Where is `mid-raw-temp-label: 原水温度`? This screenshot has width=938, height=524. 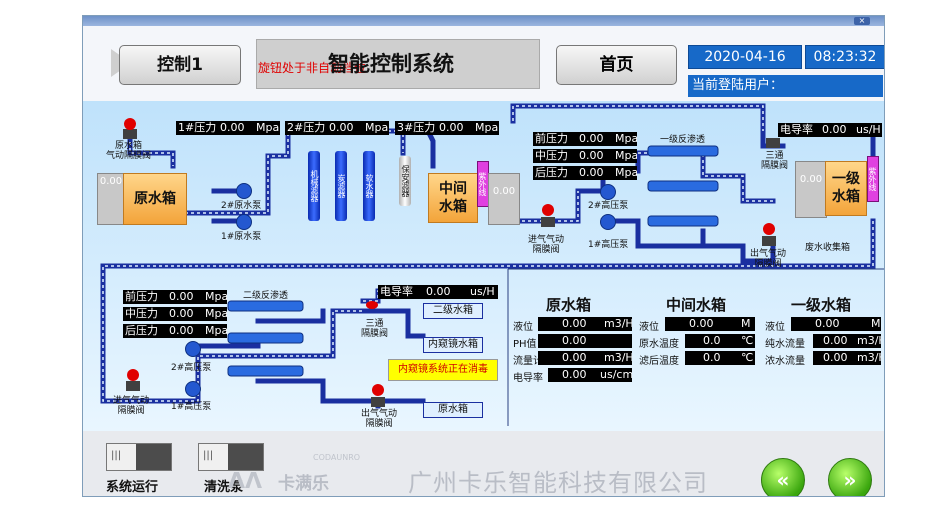
mid-raw-temp-label: 原水温度 is located at coordinates (659, 344).